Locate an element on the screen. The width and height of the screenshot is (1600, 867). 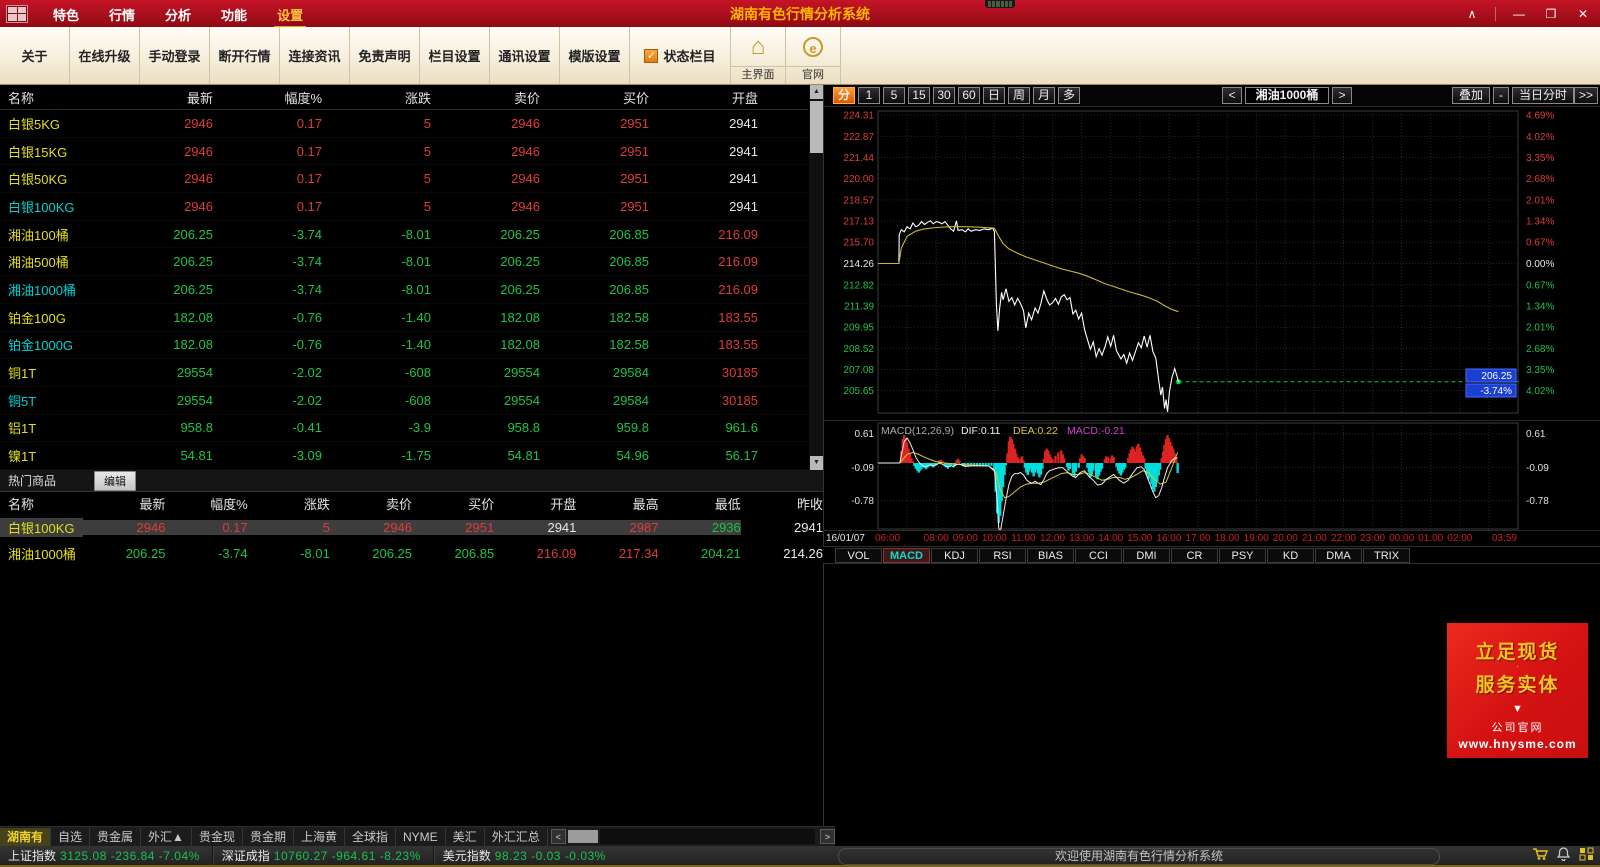
market-tab-9: NYME is located at coordinates (421, 836).